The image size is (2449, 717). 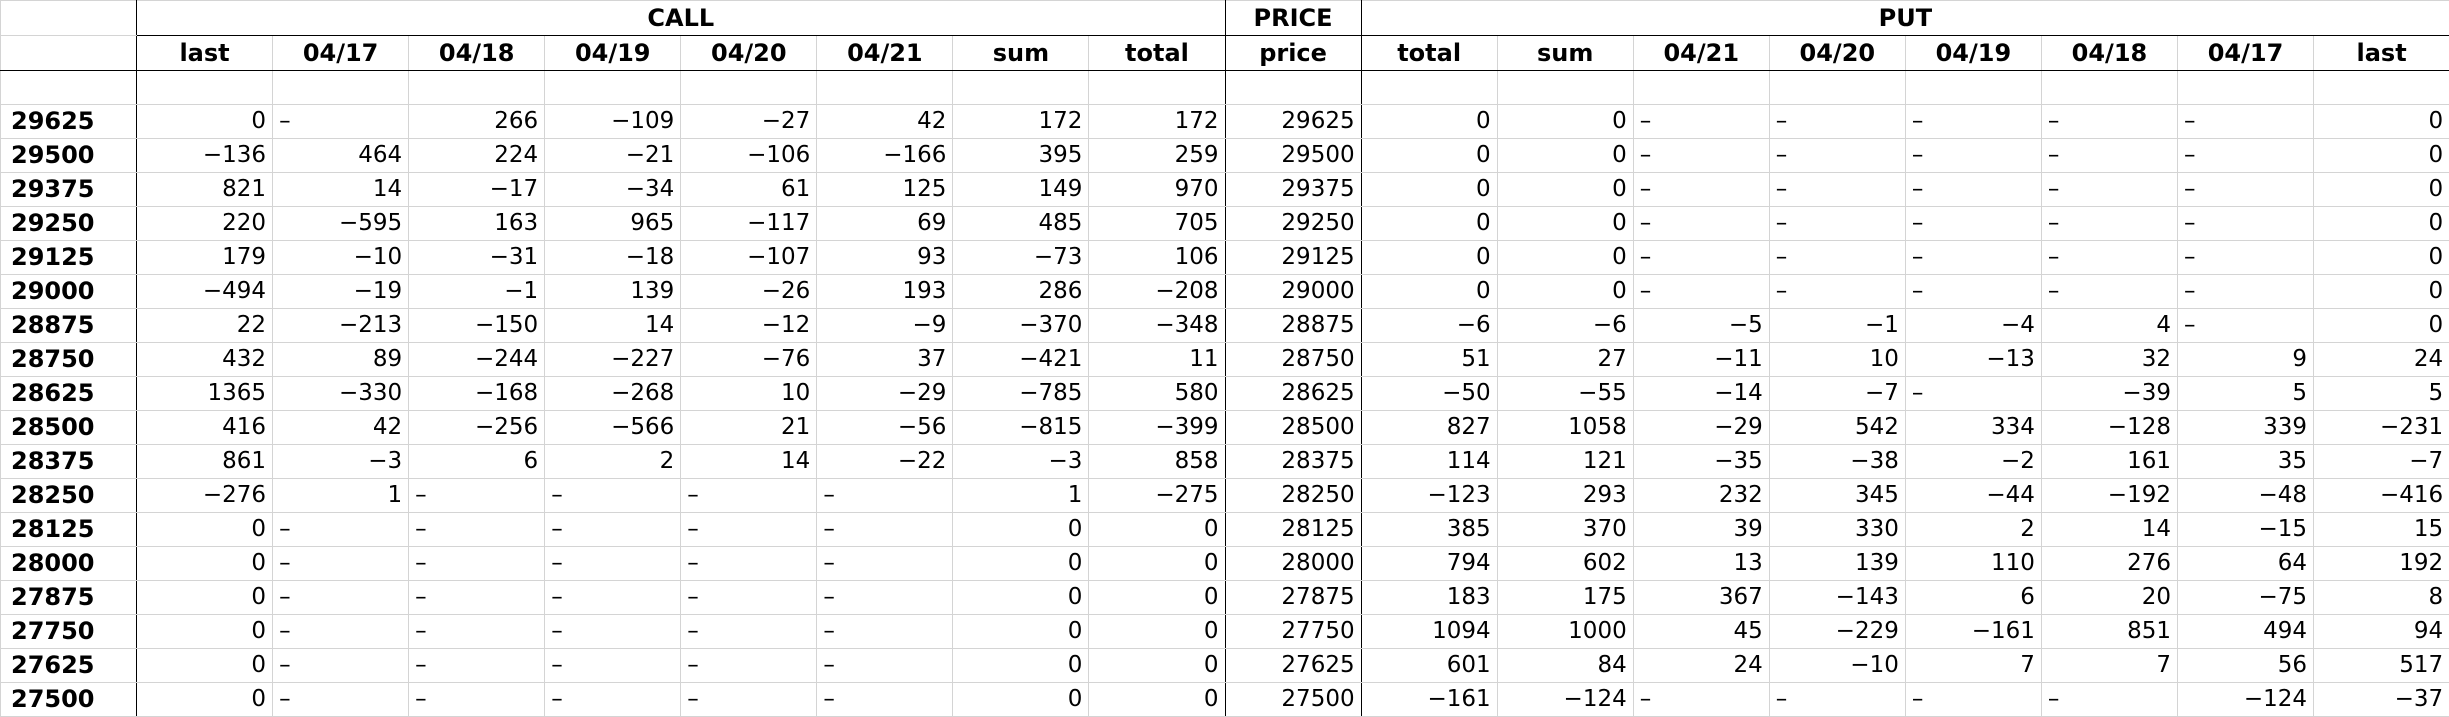 What do you see at coordinates (1157, 258) in the screenshot?
I see `table-cell: 106` at bounding box center [1157, 258].